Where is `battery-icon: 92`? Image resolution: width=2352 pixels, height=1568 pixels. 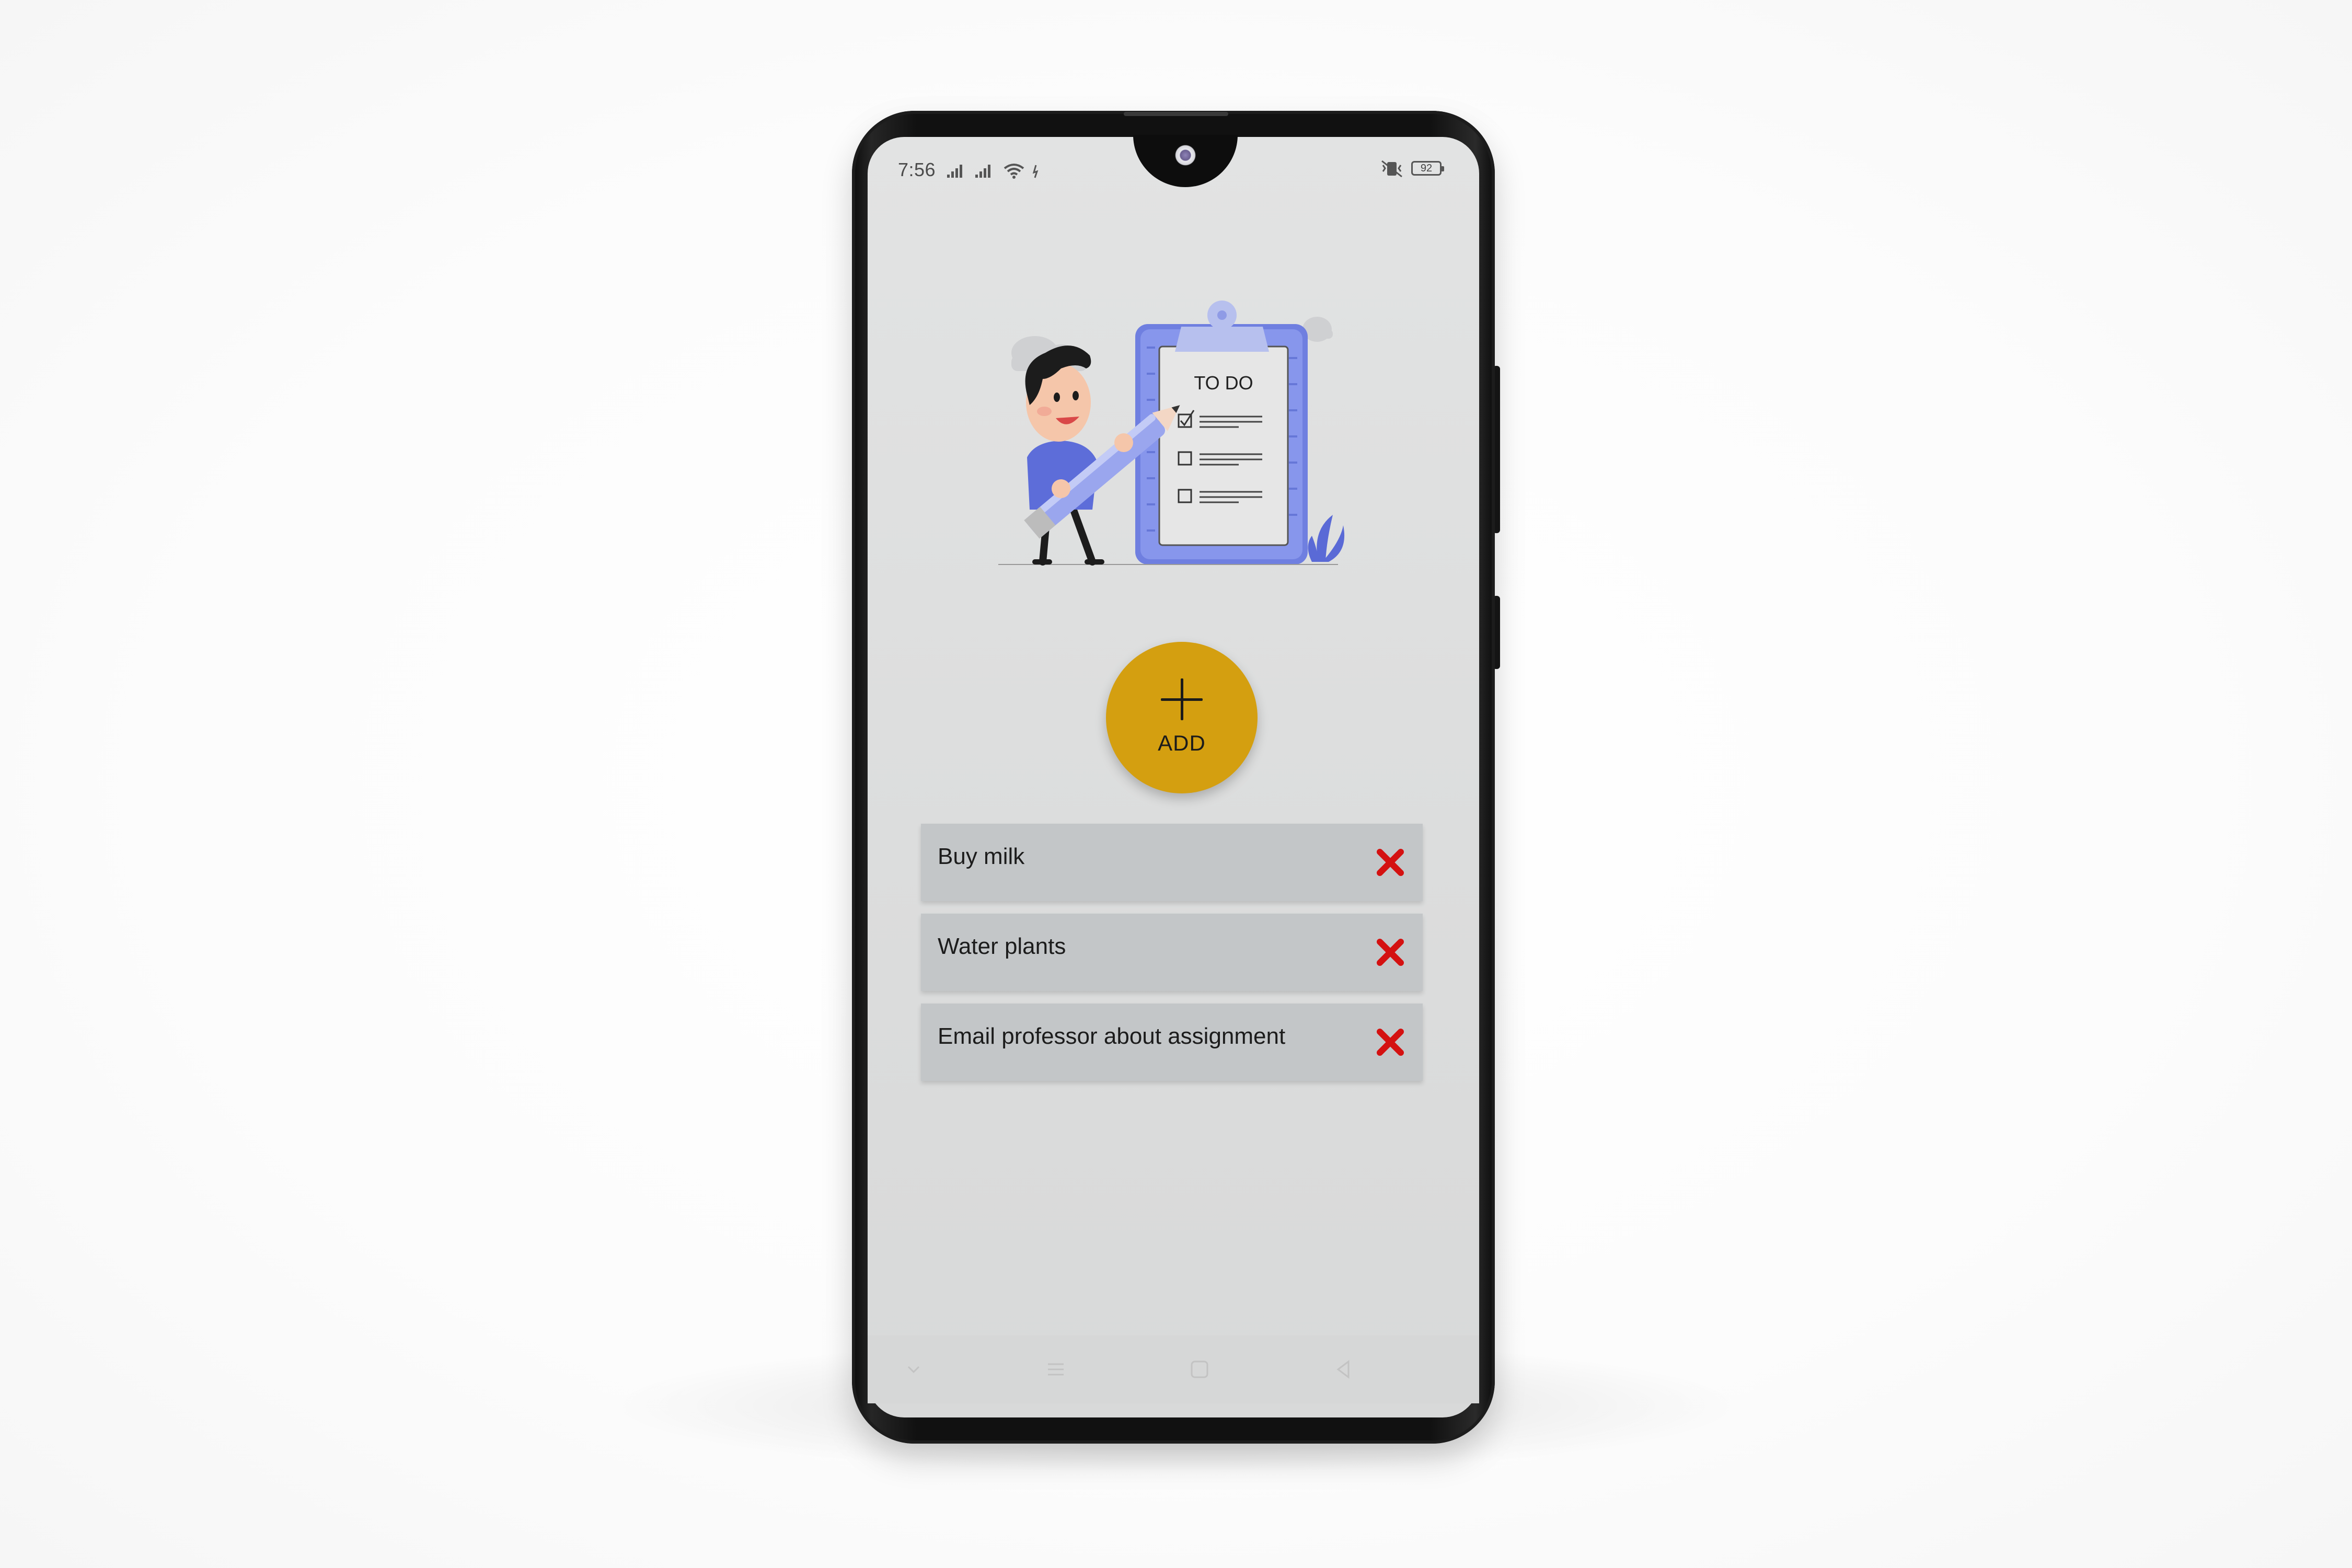
battery-icon: 92 is located at coordinates (1427, 168).